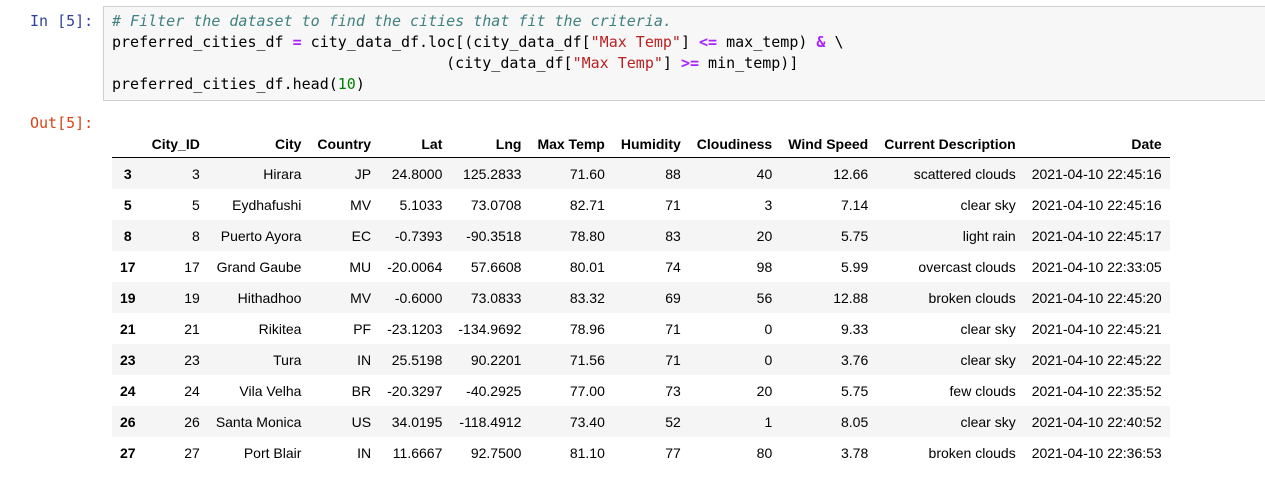 This screenshot has width=1265, height=477. What do you see at coordinates (950, 144) in the screenshot?
I see `column-header: Current Description` at bounding box center [950, 144].